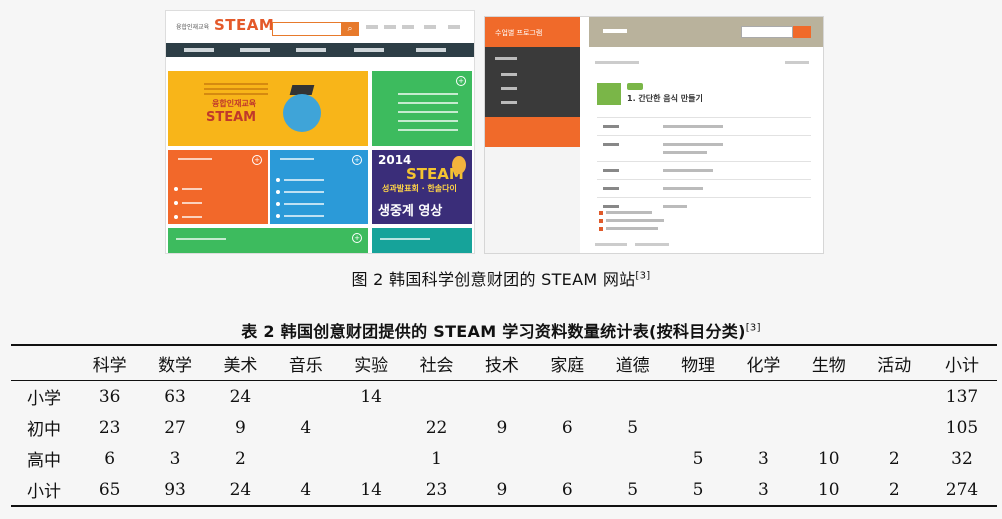  Describe the element at coordinates (436, 458) in the screenshot. I see `table-cell: 1` at that location.